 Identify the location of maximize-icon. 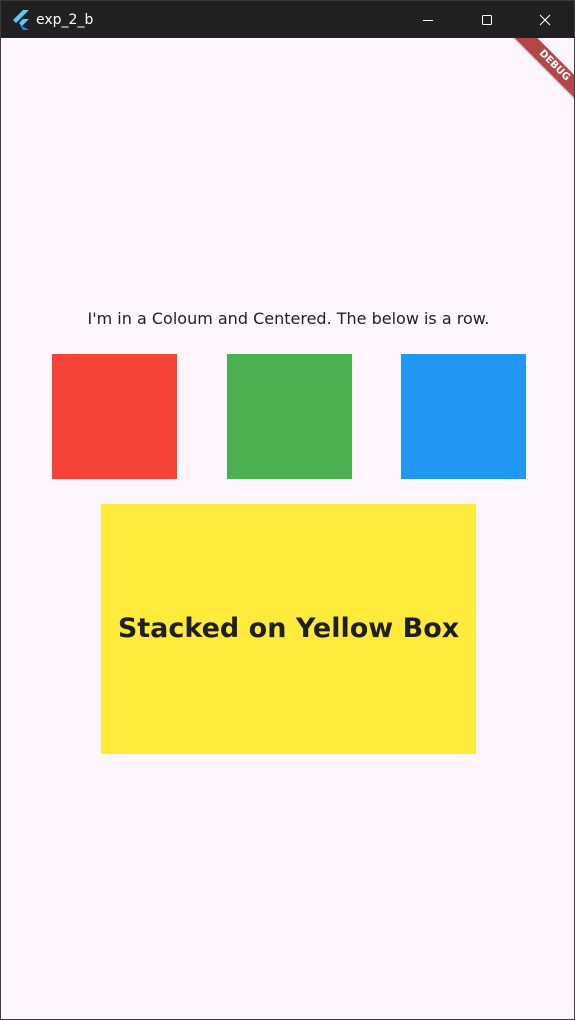
(487, 20).